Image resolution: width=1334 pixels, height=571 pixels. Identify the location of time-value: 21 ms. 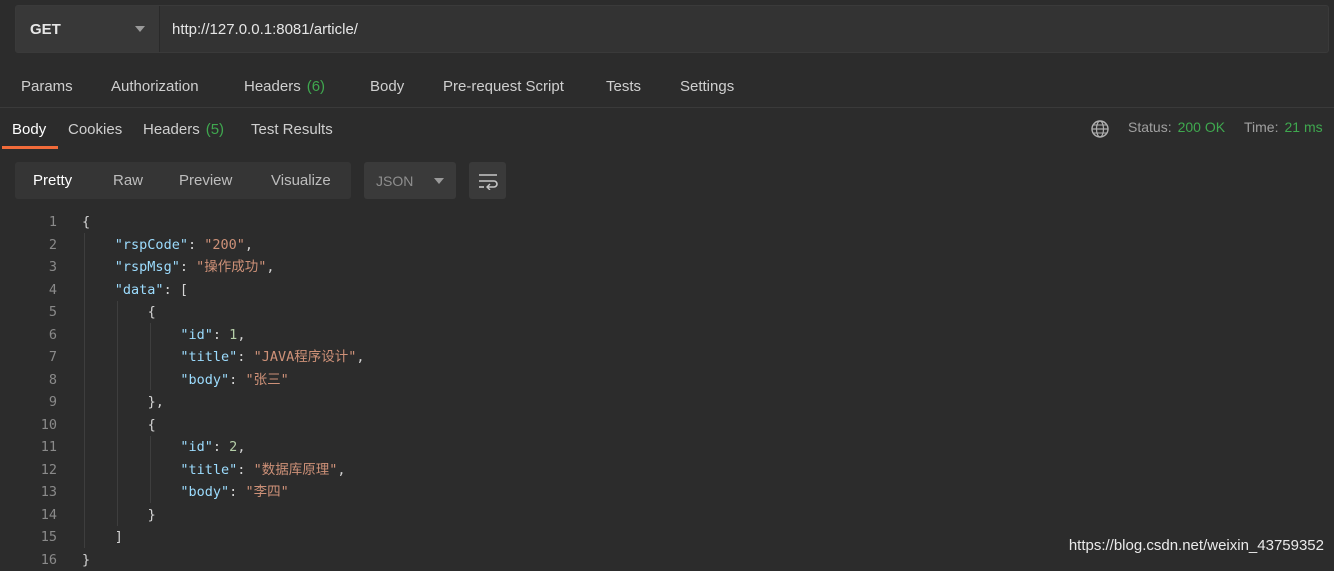
(1303, 127).